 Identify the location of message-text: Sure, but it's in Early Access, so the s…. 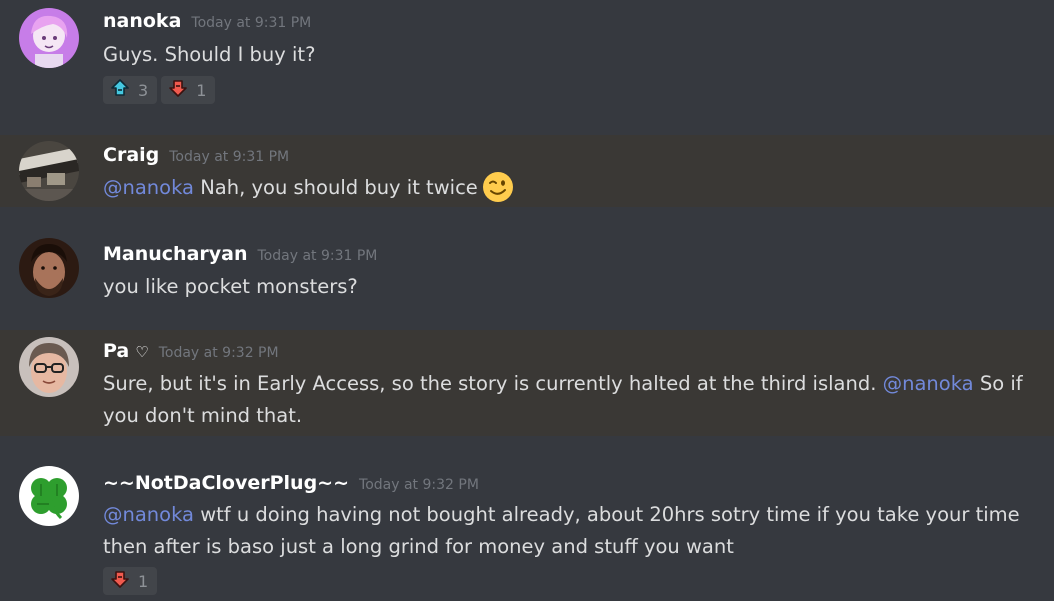
(570, 400).